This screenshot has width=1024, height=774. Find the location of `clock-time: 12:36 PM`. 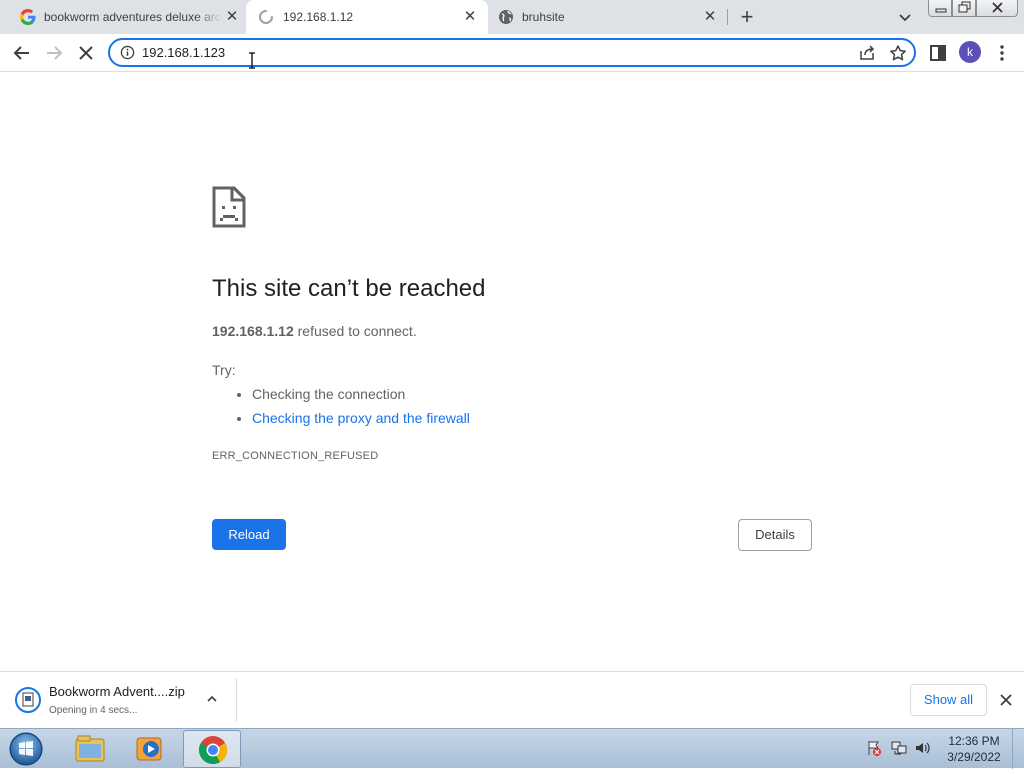

clock-time: 12:36 PM is located at coordinates (974, 741).